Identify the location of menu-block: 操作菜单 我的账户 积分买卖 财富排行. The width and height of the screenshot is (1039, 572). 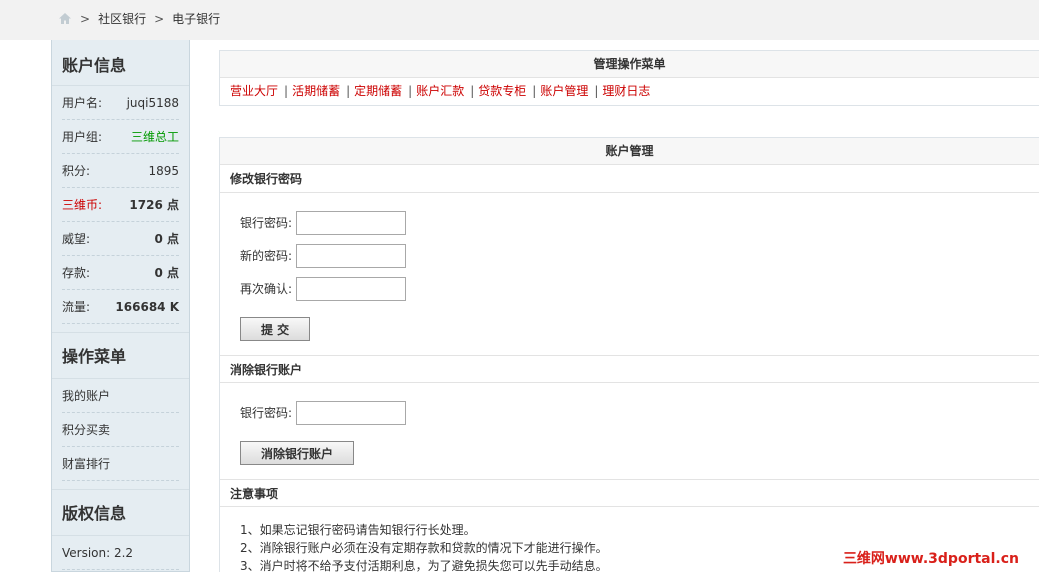
(120, 406).